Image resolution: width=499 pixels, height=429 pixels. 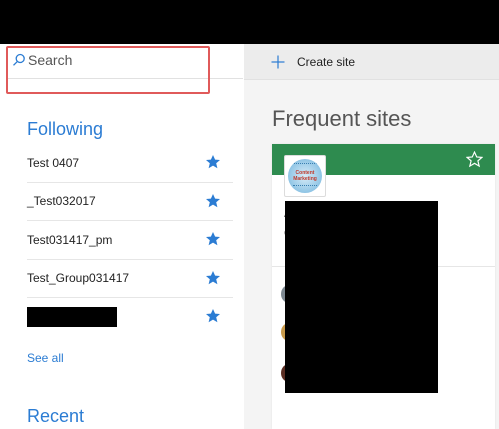 What do you see at coordinates (474, 159) in the screenshot?
I see `star-outline-icon` at bounding box center [474, 159].